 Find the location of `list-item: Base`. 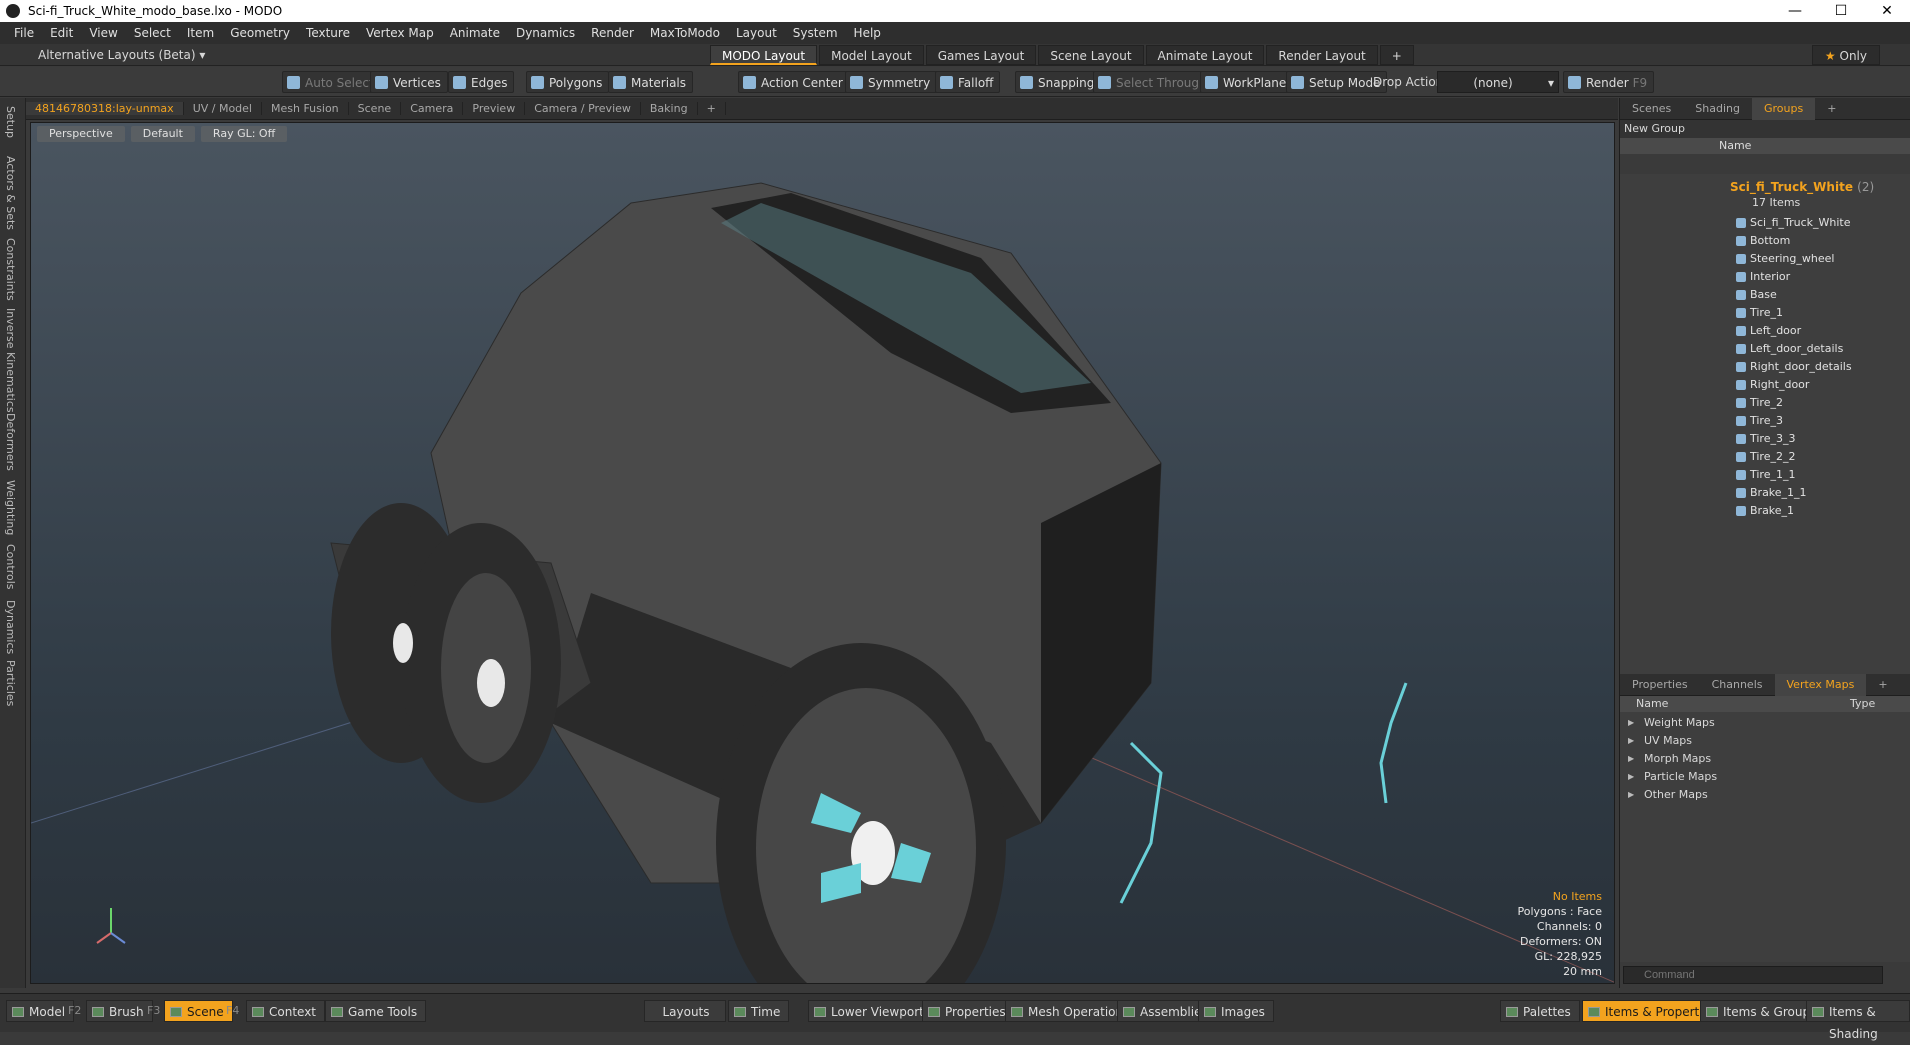

list-item: Base is located at coordinates (1756, 295).